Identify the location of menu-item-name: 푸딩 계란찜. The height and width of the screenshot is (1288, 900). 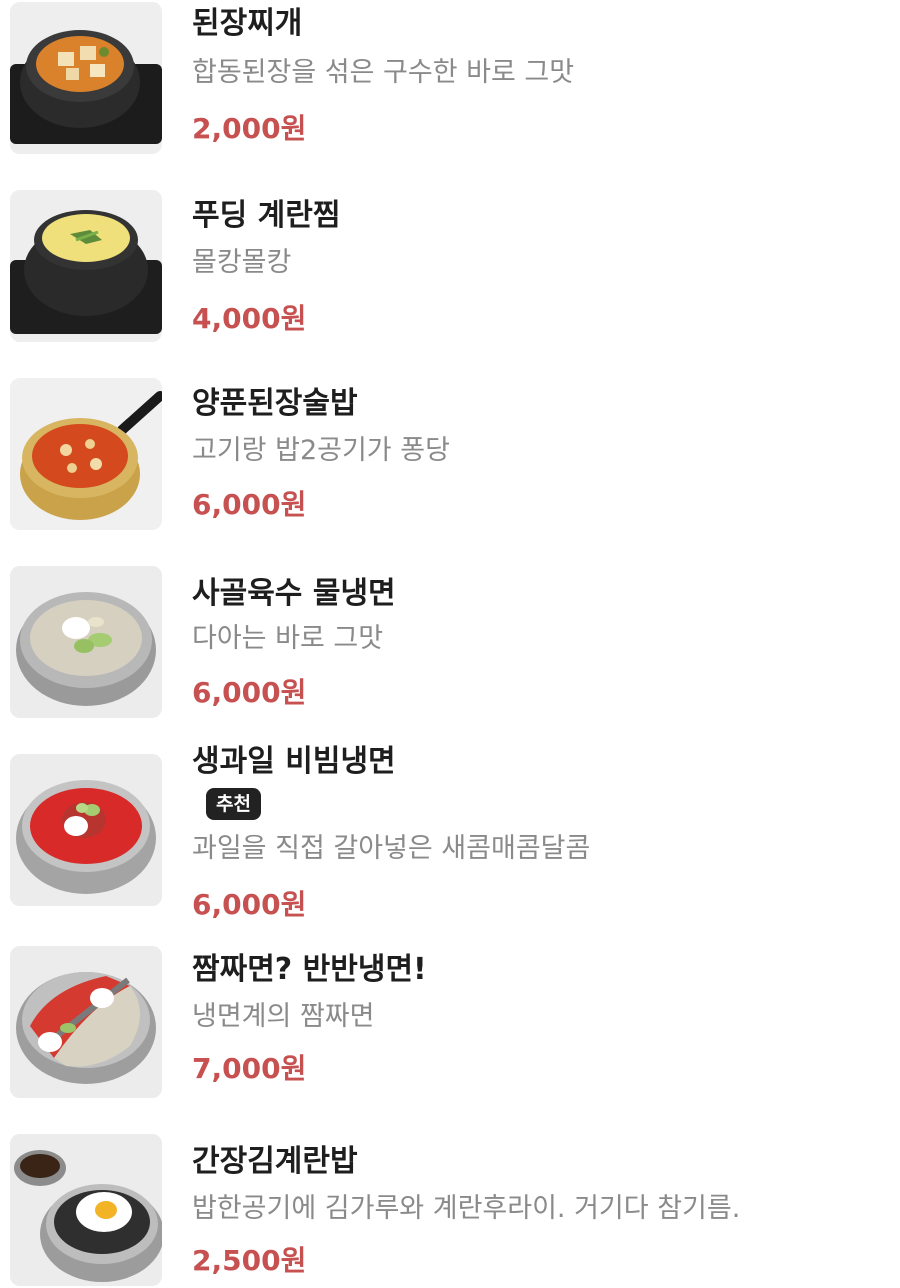
(266, 215).